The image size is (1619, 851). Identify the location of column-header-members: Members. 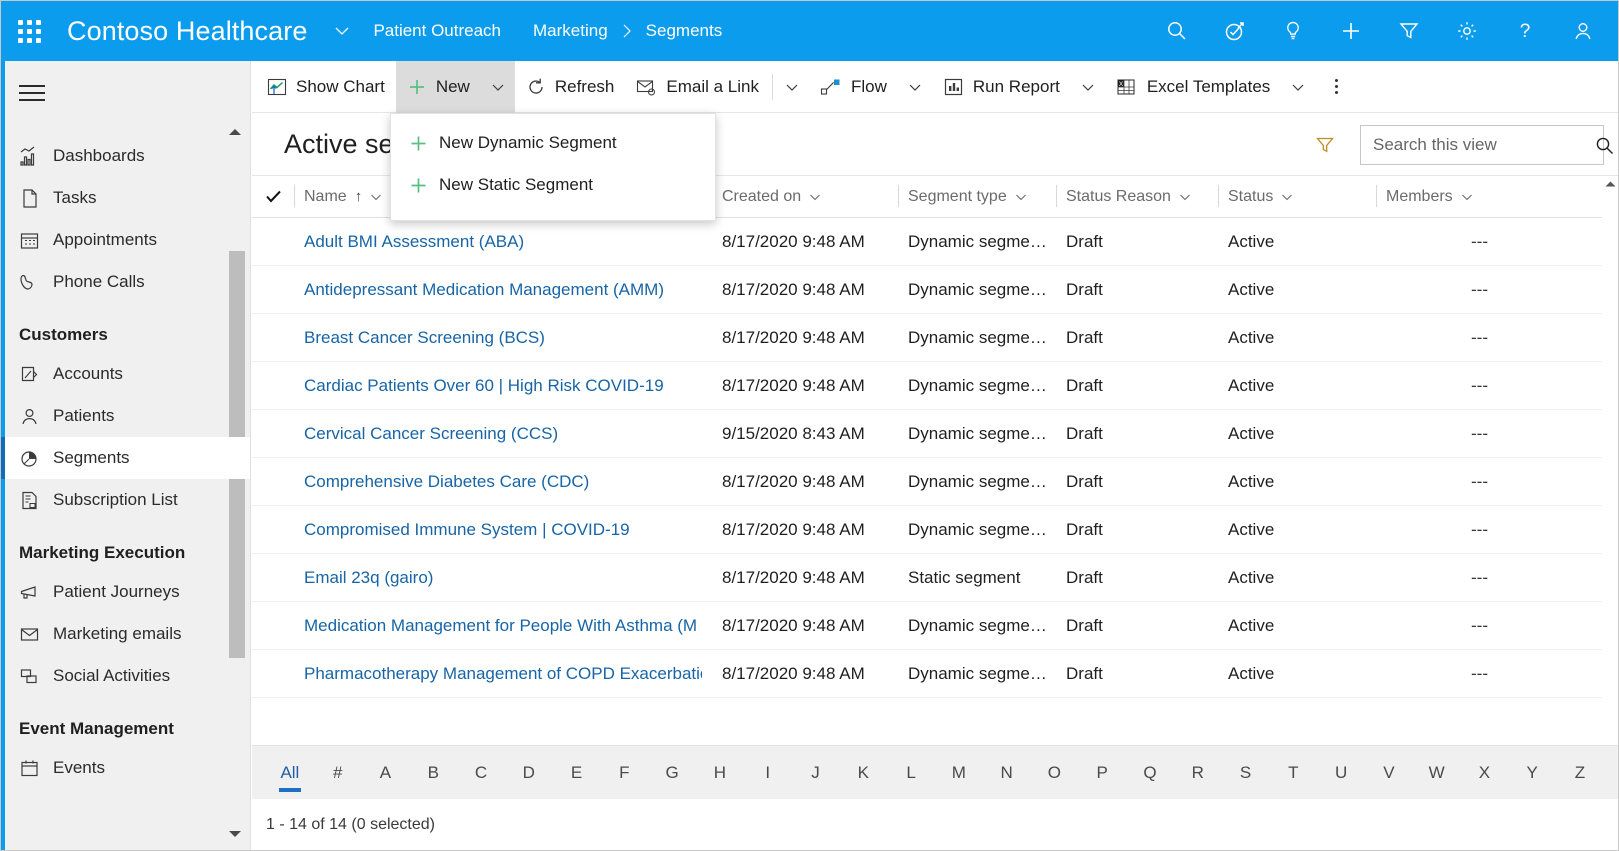
(1441, 197).